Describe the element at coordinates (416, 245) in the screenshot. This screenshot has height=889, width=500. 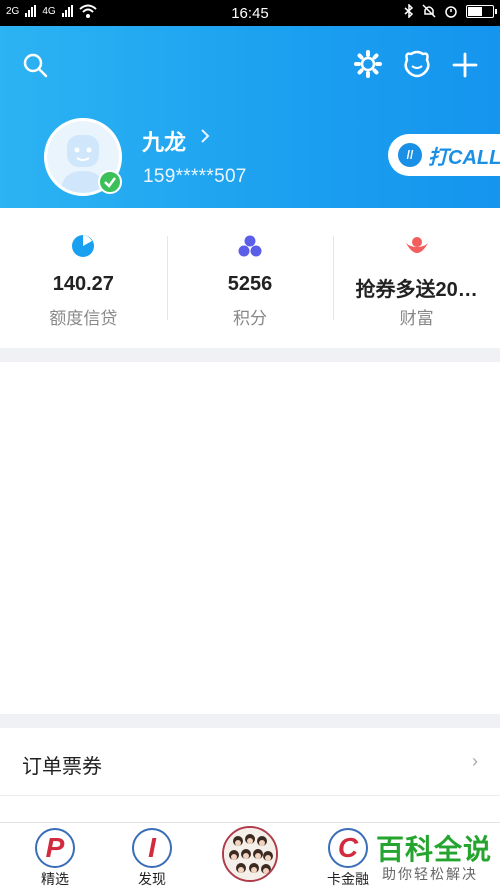
I see `ingot-icon` at that location.